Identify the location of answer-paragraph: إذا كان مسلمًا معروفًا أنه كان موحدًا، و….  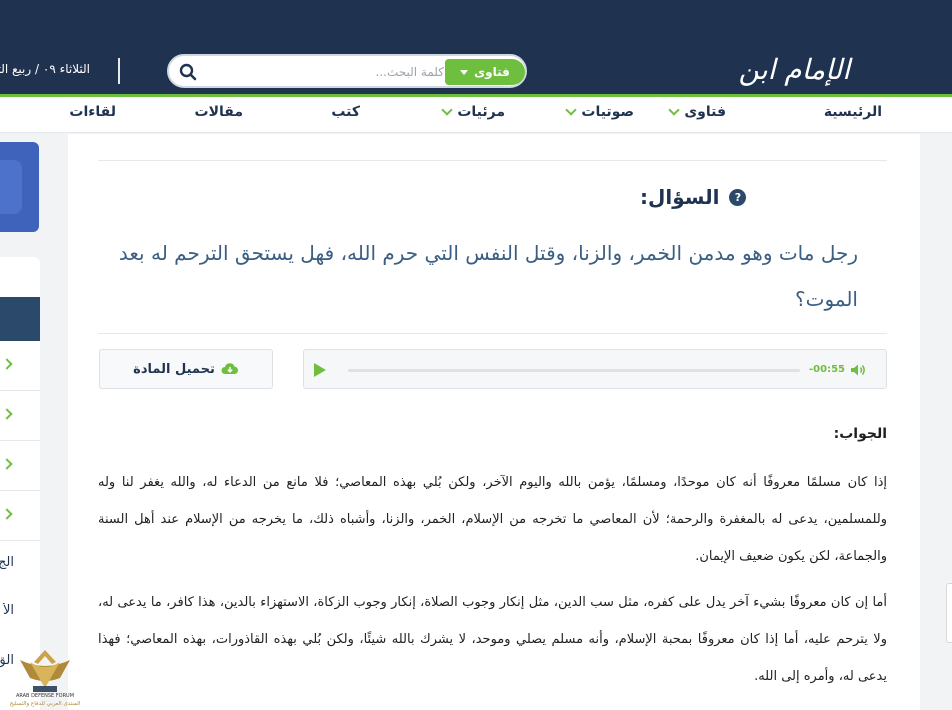
(492, 519).